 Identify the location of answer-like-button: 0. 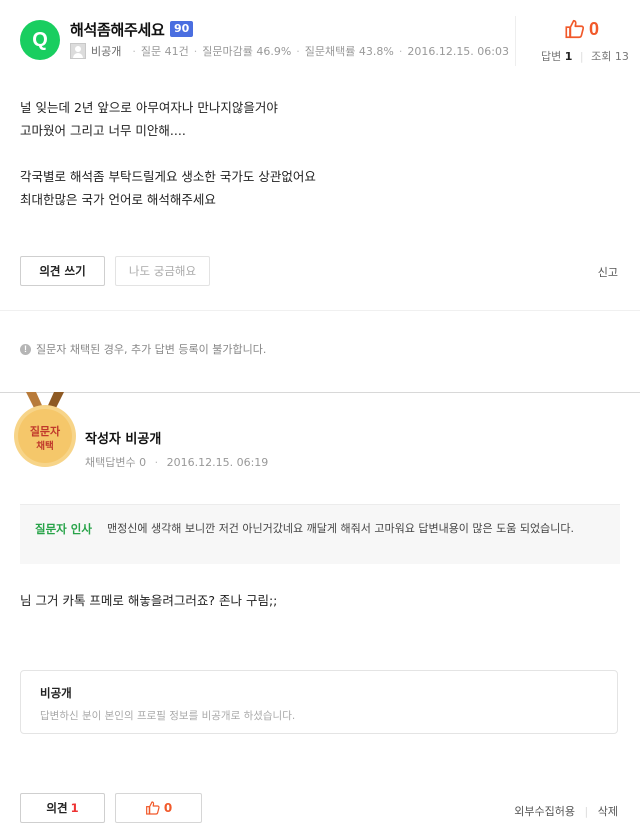
(158, 808).